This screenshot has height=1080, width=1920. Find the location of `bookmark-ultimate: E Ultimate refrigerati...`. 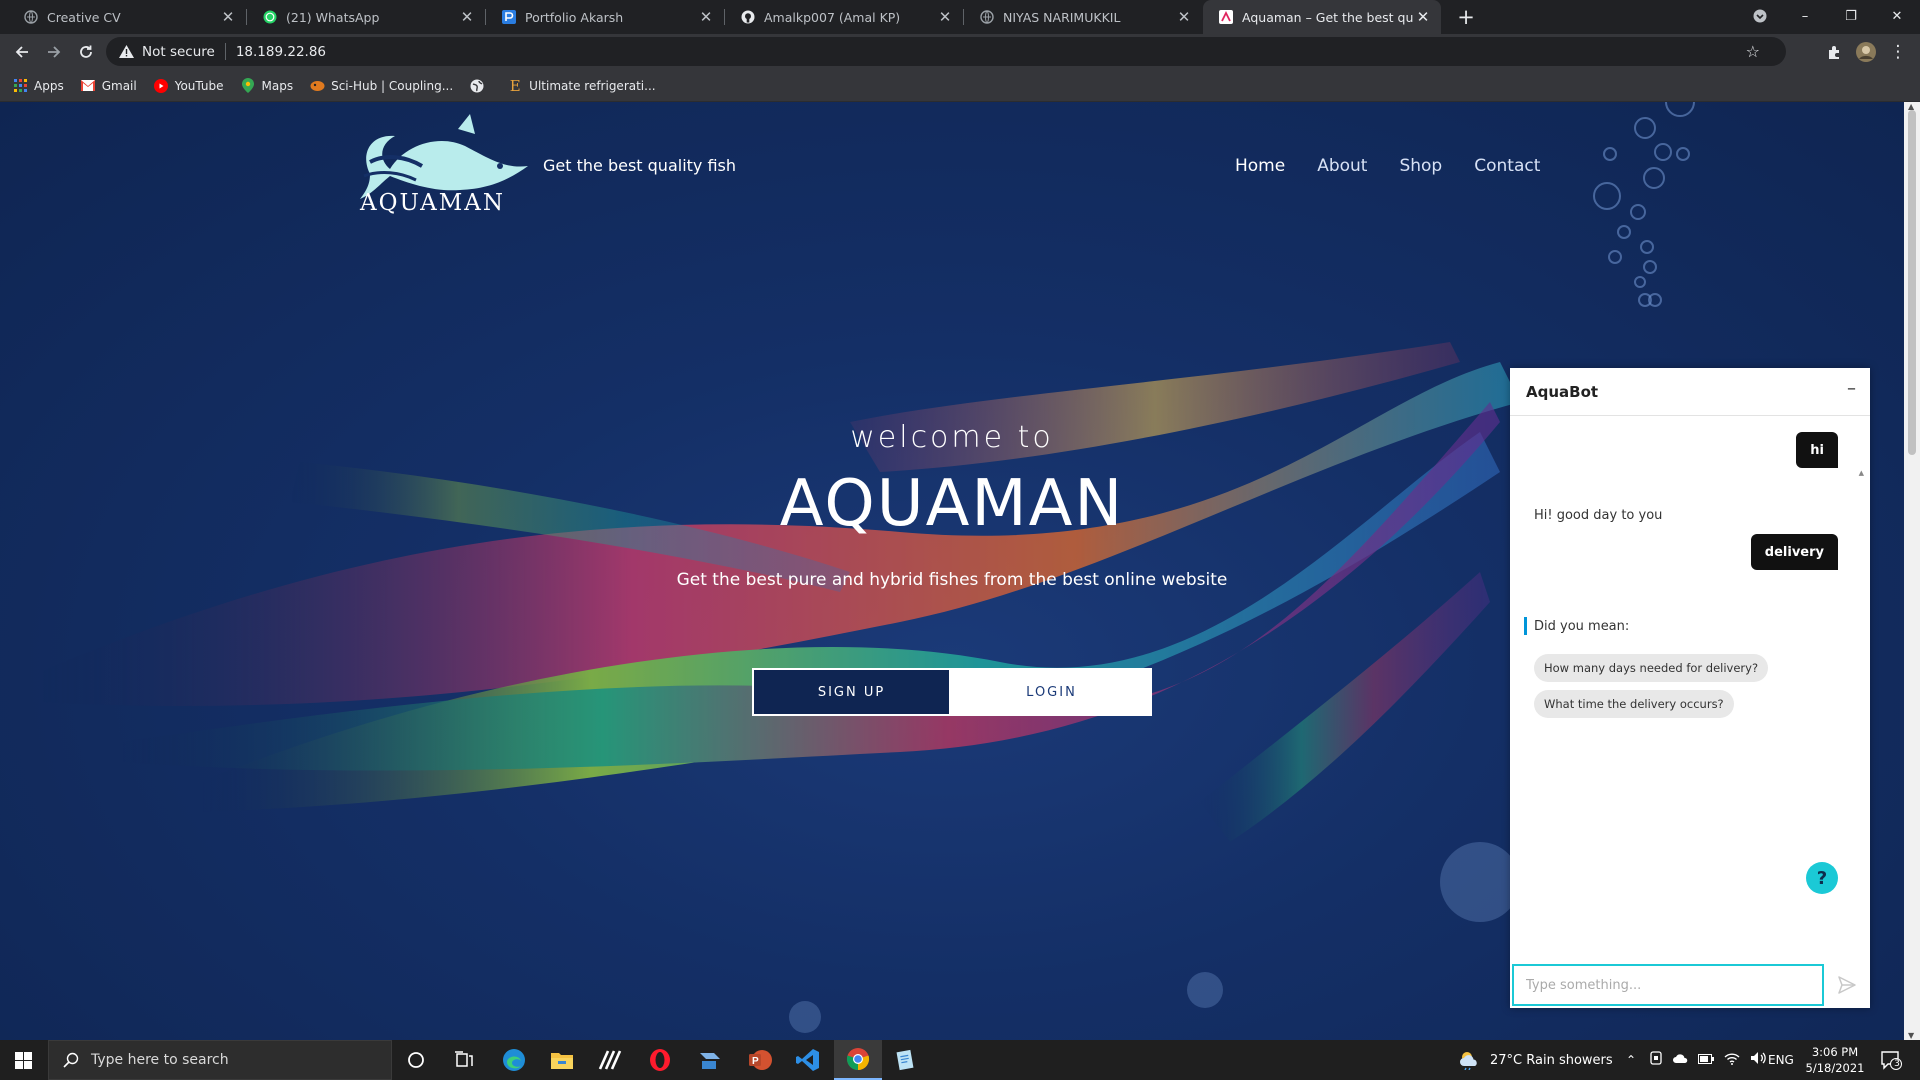

bookmark-ultimate: E Ultimate refrigerati... is located at coordinates (581, 86).